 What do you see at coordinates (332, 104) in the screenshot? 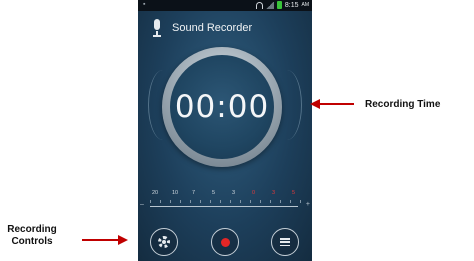
I see `time-arrow` at bounding box center [332, 104].